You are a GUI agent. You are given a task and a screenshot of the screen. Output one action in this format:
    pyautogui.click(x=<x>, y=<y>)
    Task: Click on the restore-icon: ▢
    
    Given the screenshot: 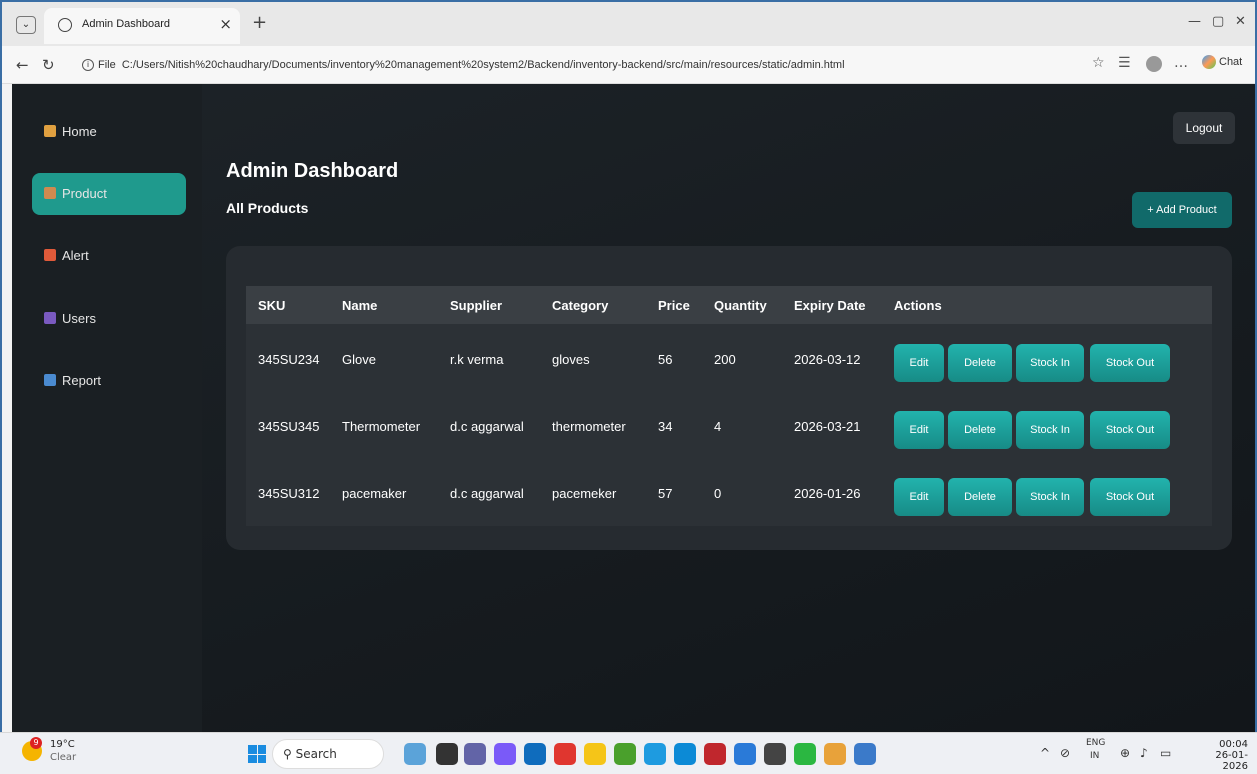 What is the action you would take?
    pyautogui.click(x=1218, y=21)
    